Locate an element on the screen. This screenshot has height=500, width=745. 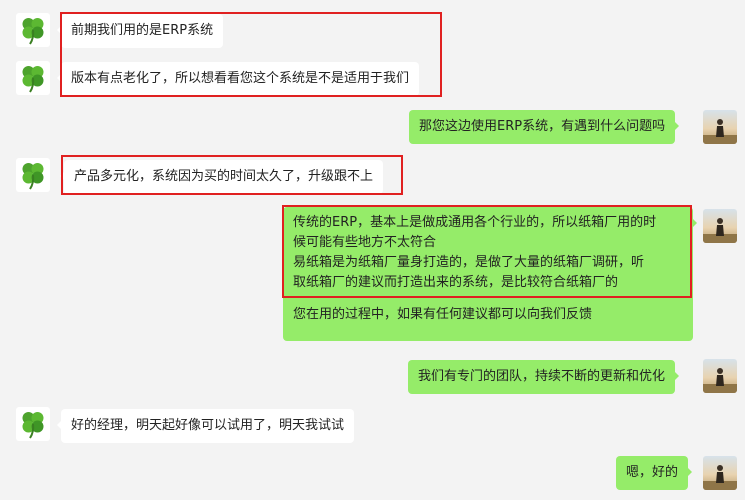
message-bubble-outgoing: 那您这边使用ERP系统，有遇到什么问题吗 is located at coordinates (544, 127).